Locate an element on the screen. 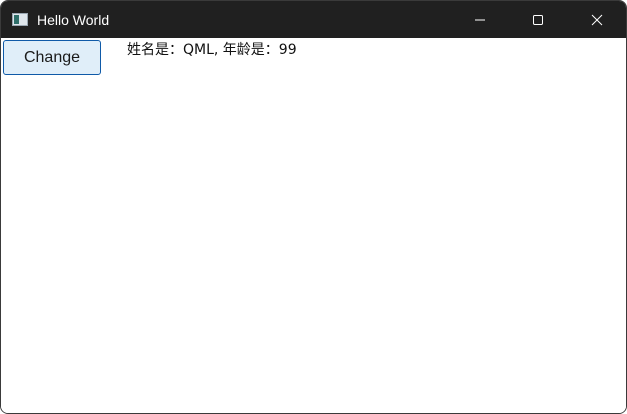  info-text: 姓名是：QML, 年龄是：99 is located at coordinates (212, 50).